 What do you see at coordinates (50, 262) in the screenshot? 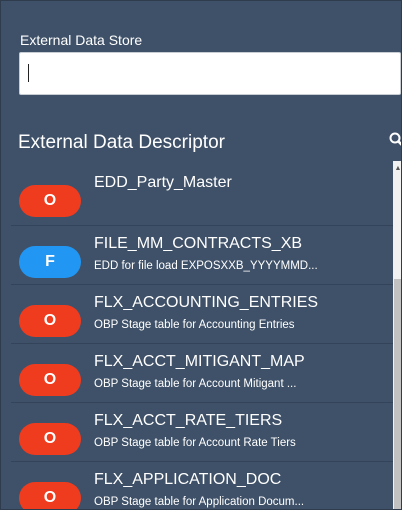
I see `type-badge: F` at bounding box center [50, 262].